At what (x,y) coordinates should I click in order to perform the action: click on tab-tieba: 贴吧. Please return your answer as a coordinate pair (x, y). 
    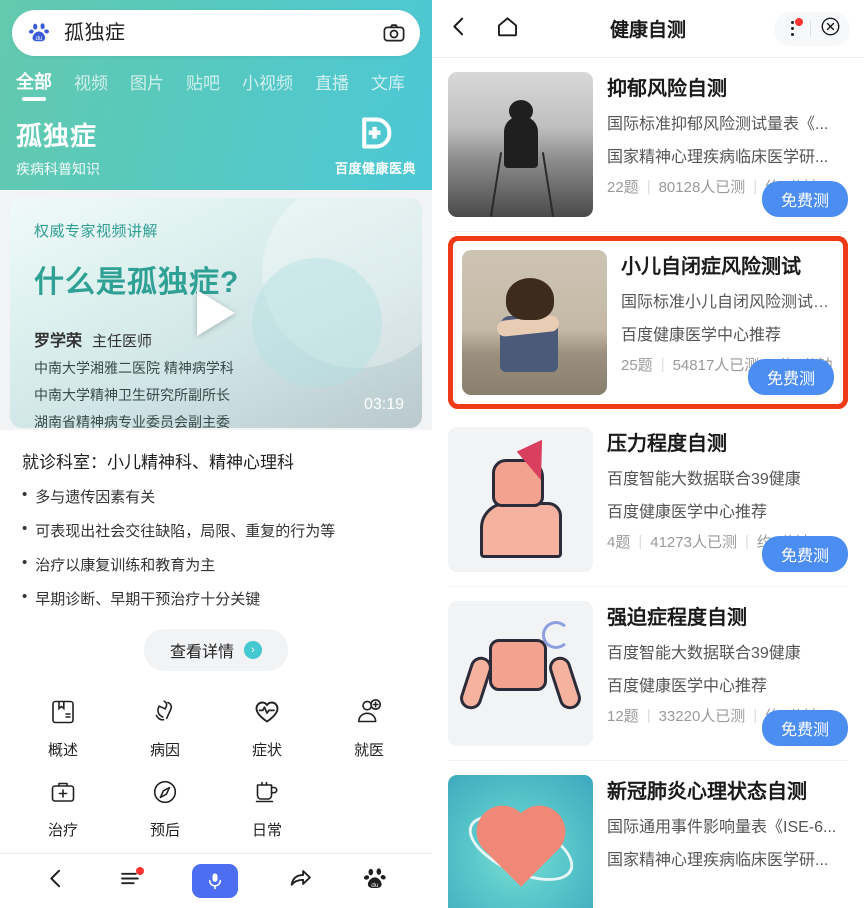
    Looking at the image, I should click on (203, 85).